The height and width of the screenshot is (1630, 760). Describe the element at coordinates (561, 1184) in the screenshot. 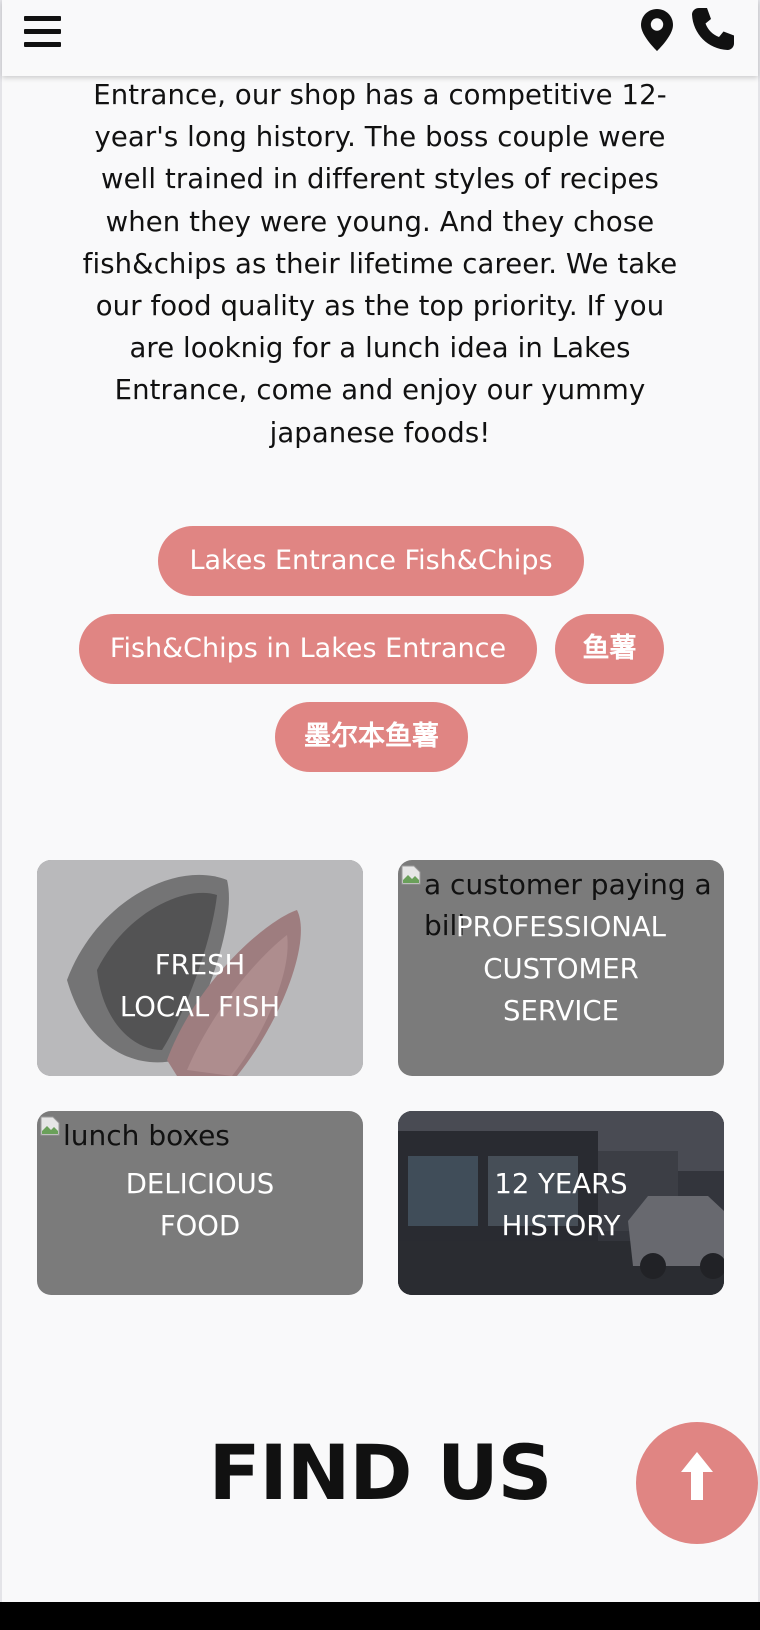

I see `card-label-line: 12 YEARS` at that location.